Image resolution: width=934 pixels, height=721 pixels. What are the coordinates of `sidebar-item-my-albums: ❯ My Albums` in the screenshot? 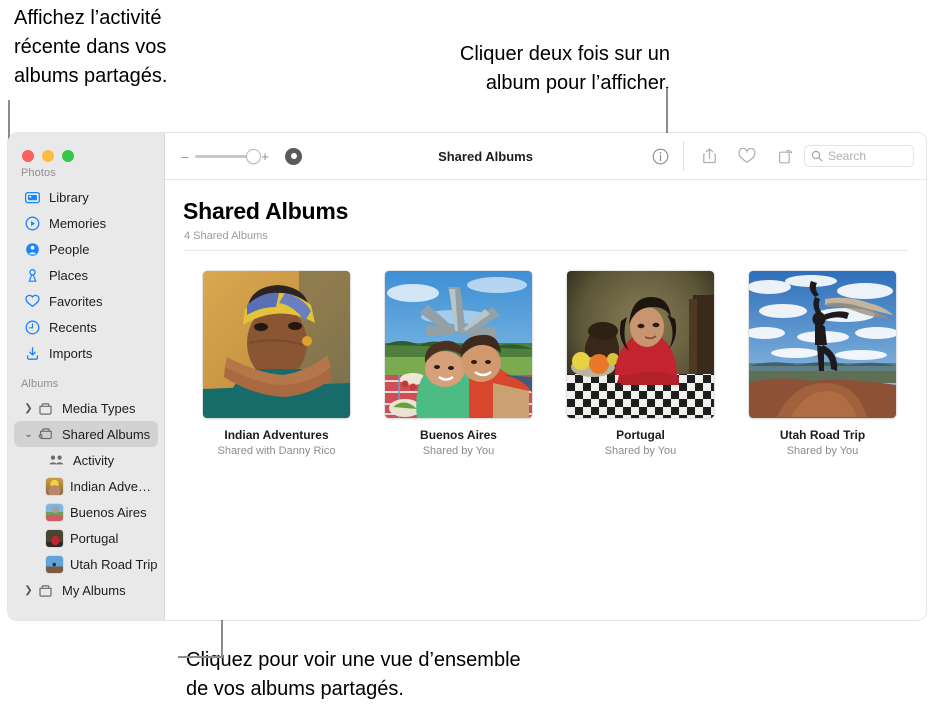 It's located at (86, 590).